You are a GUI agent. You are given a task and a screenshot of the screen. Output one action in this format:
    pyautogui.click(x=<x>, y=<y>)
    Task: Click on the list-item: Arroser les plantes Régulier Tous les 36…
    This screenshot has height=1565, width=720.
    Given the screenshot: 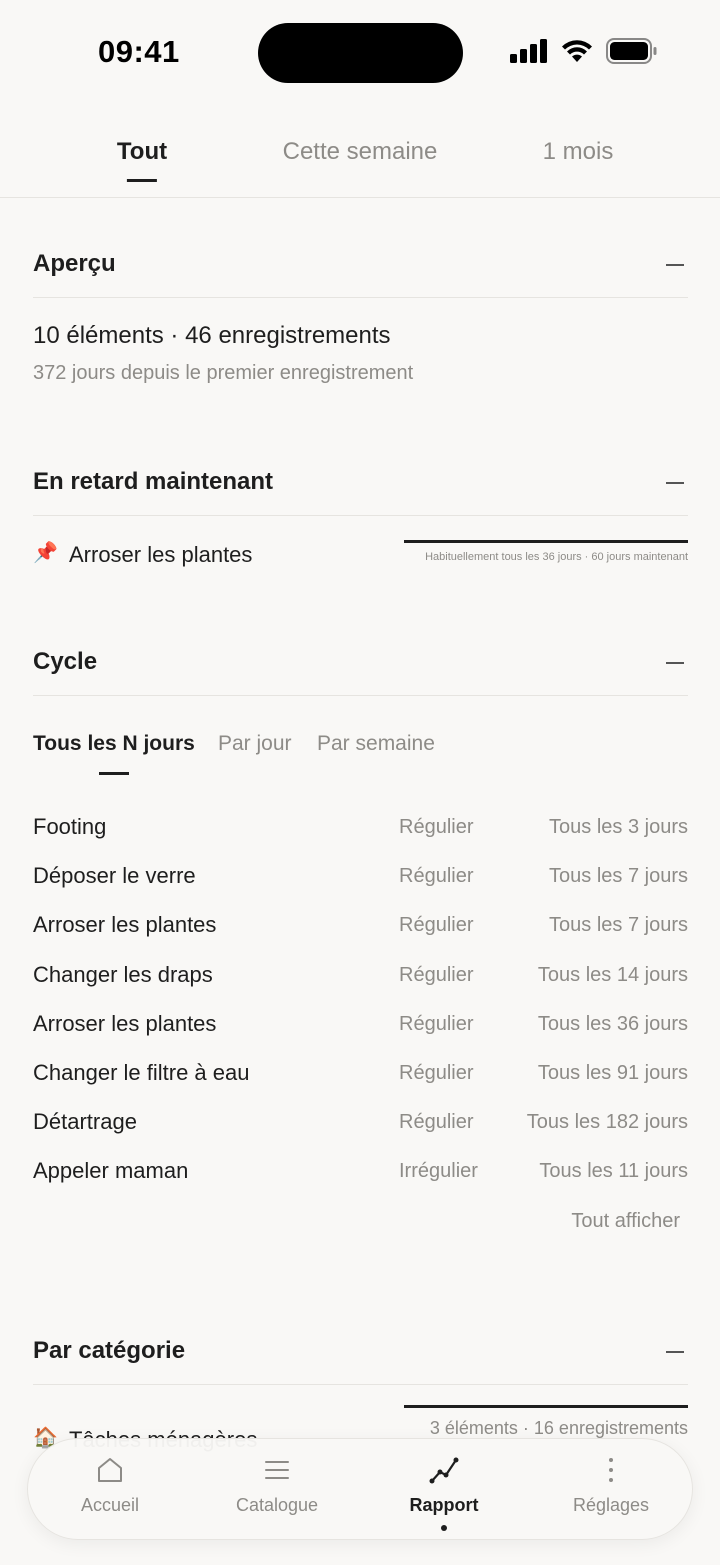 What is the action you would take?
    pyautogui.click(x=360, y=1033)
    